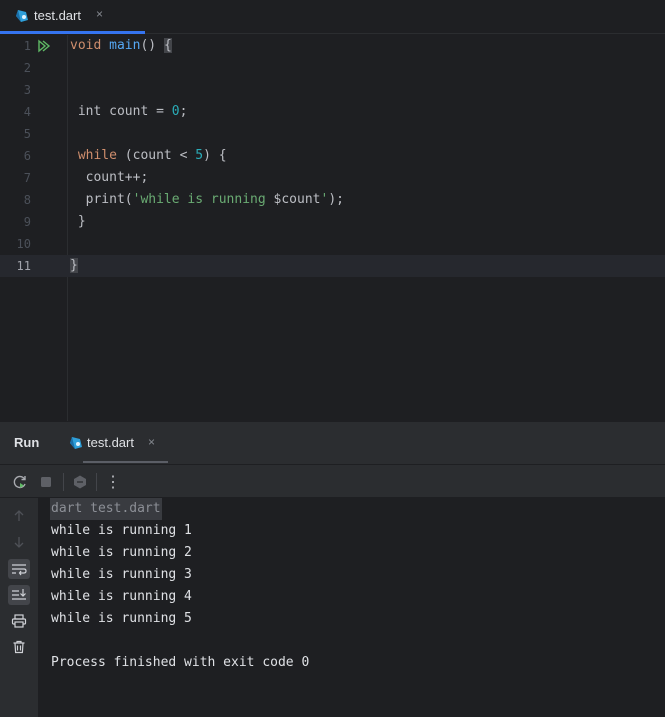 The width and height of the screenshot is (665, 717). Describe the element at coordinates (332, 112) in the screenshot. I see `code-line: 4 int count = 0;` at that location.